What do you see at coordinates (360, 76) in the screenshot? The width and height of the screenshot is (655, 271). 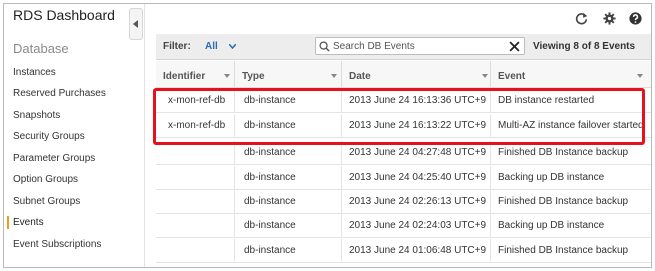 I see `column-header-date-label: Date` at bounding box center [360, 76].